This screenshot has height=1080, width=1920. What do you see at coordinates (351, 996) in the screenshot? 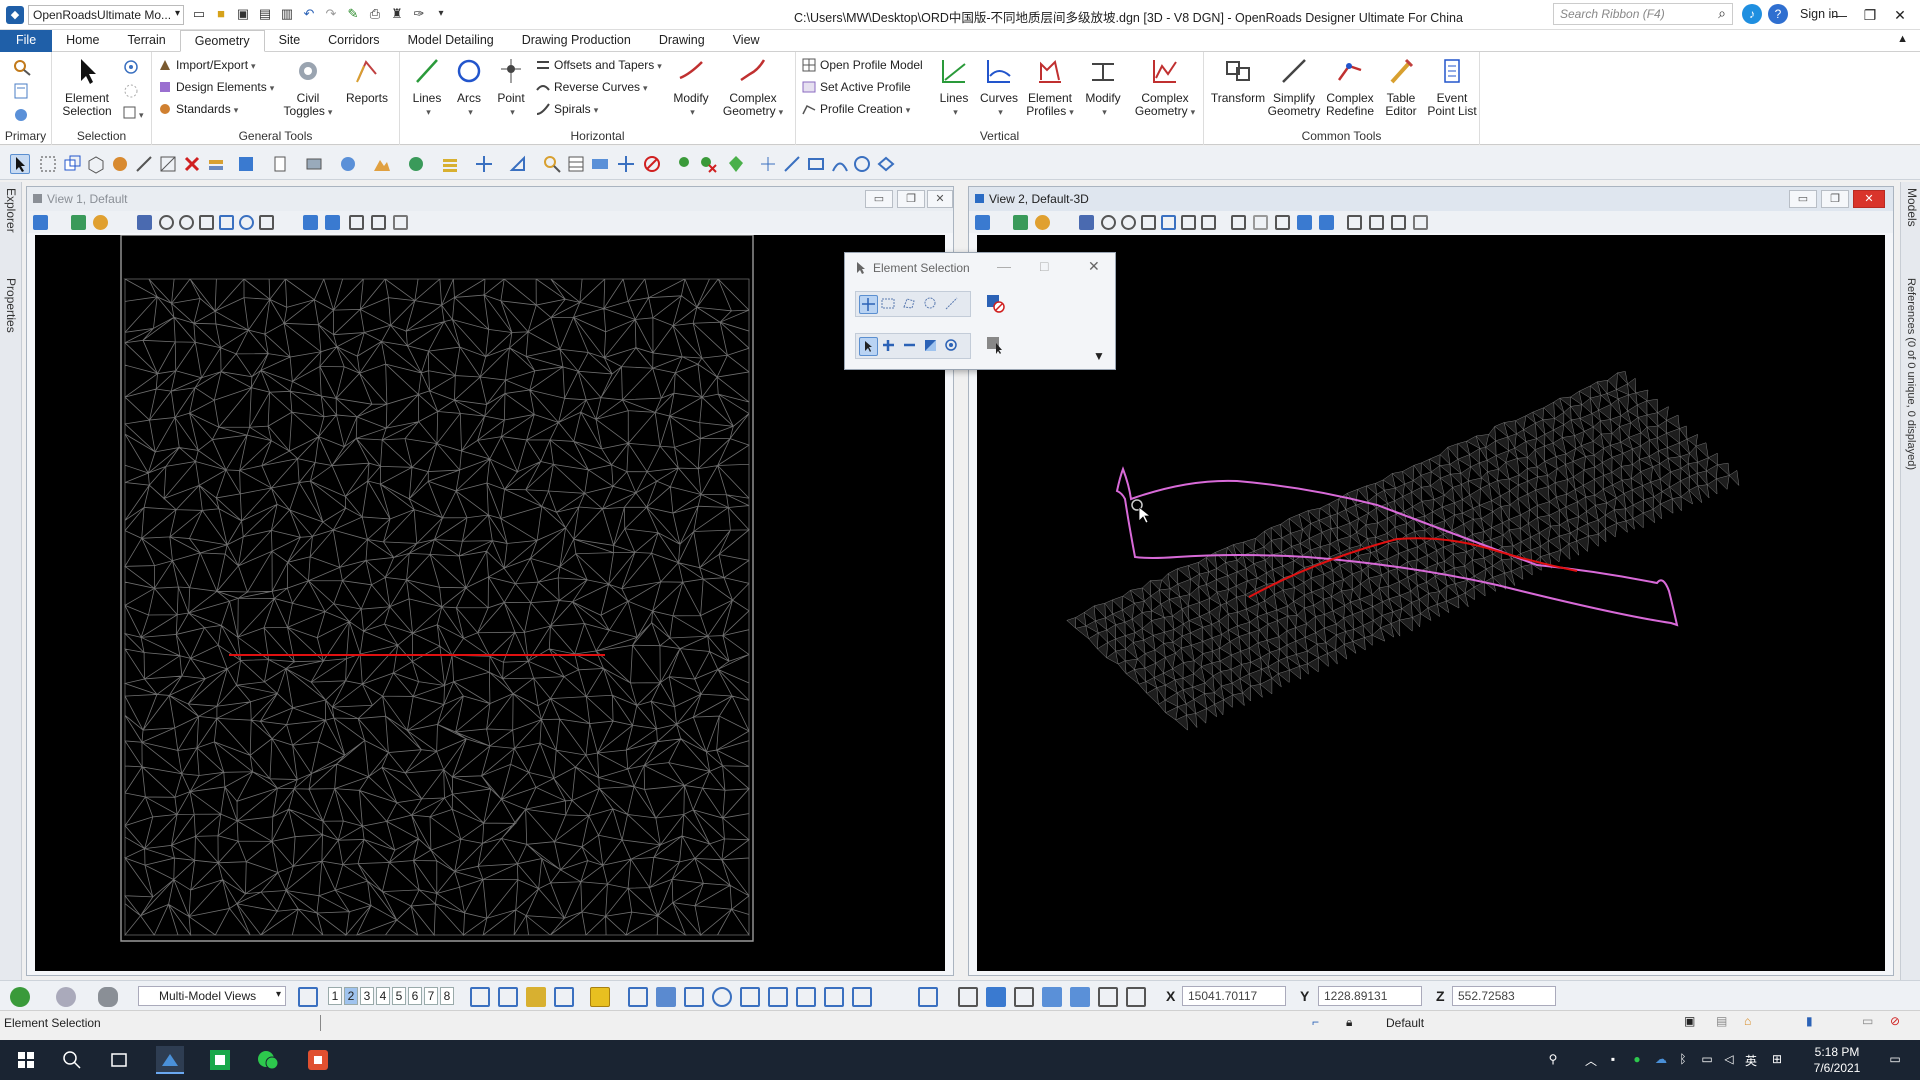
I see `view-toggle-2: 2` at bounding box center [351, 996].